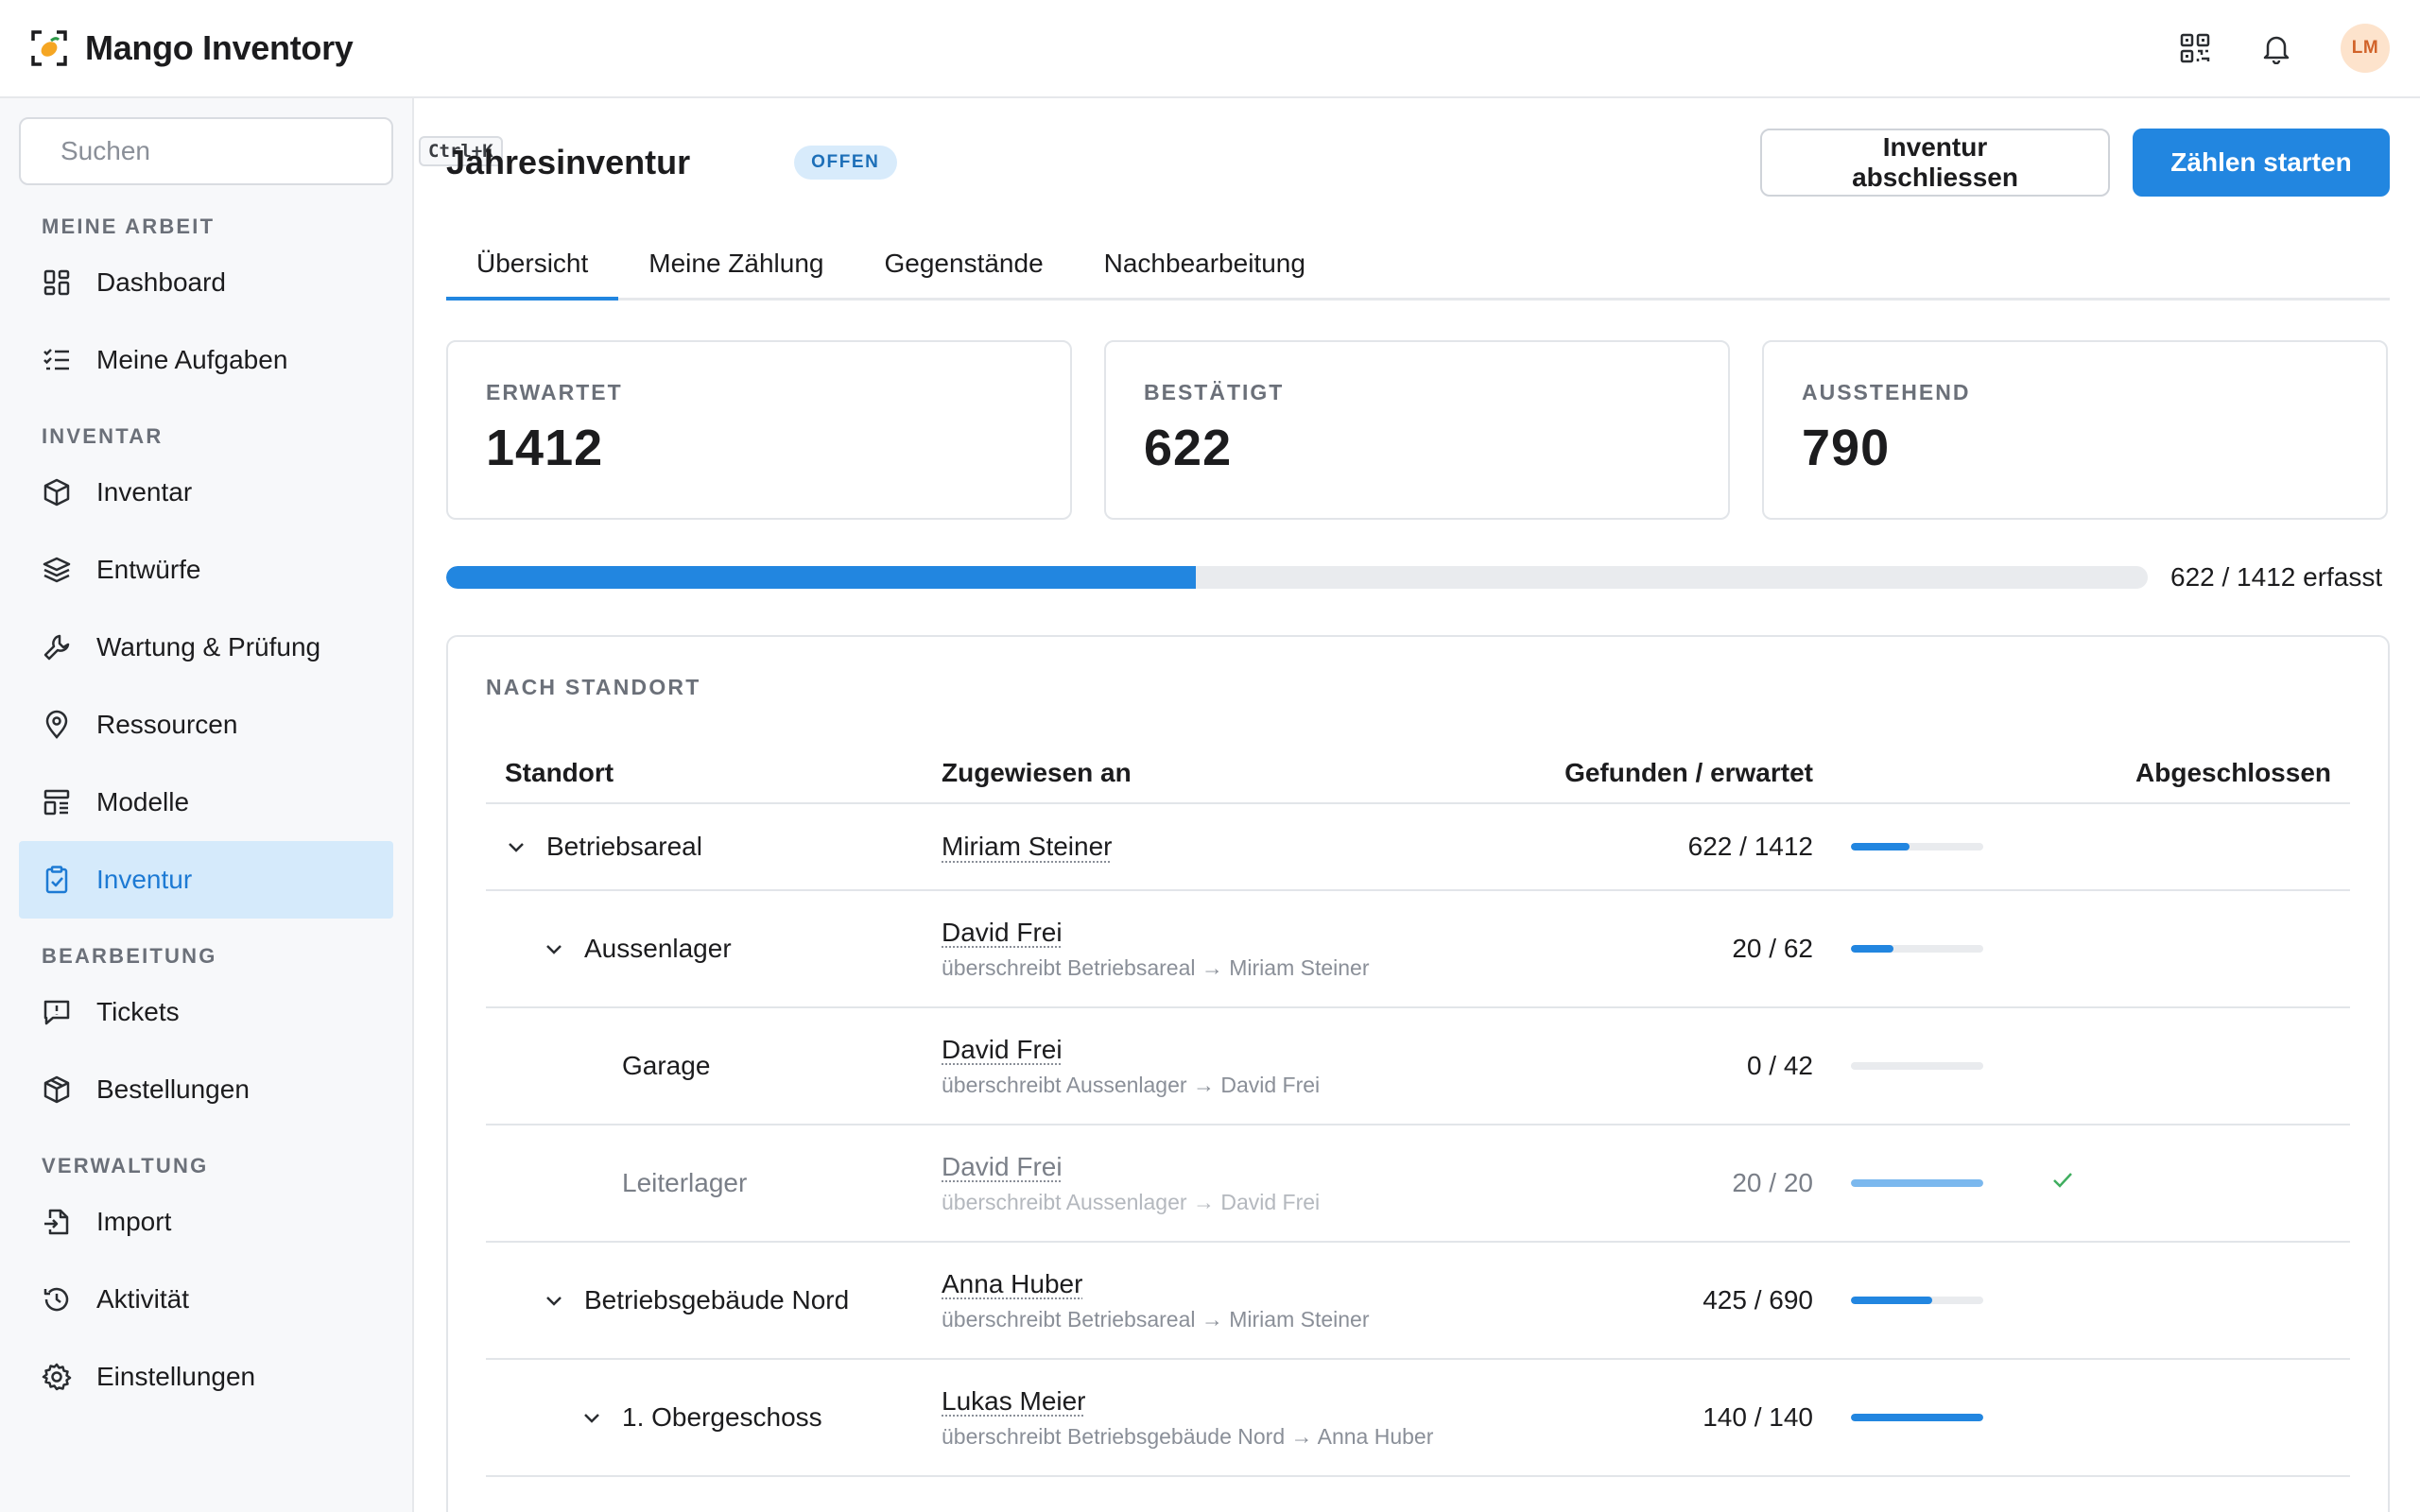  What do you see at coordinates (206, 880) in the screenshot?
I see `sidebar-item-inventur: Inventur` at bounding box center [206, 880].